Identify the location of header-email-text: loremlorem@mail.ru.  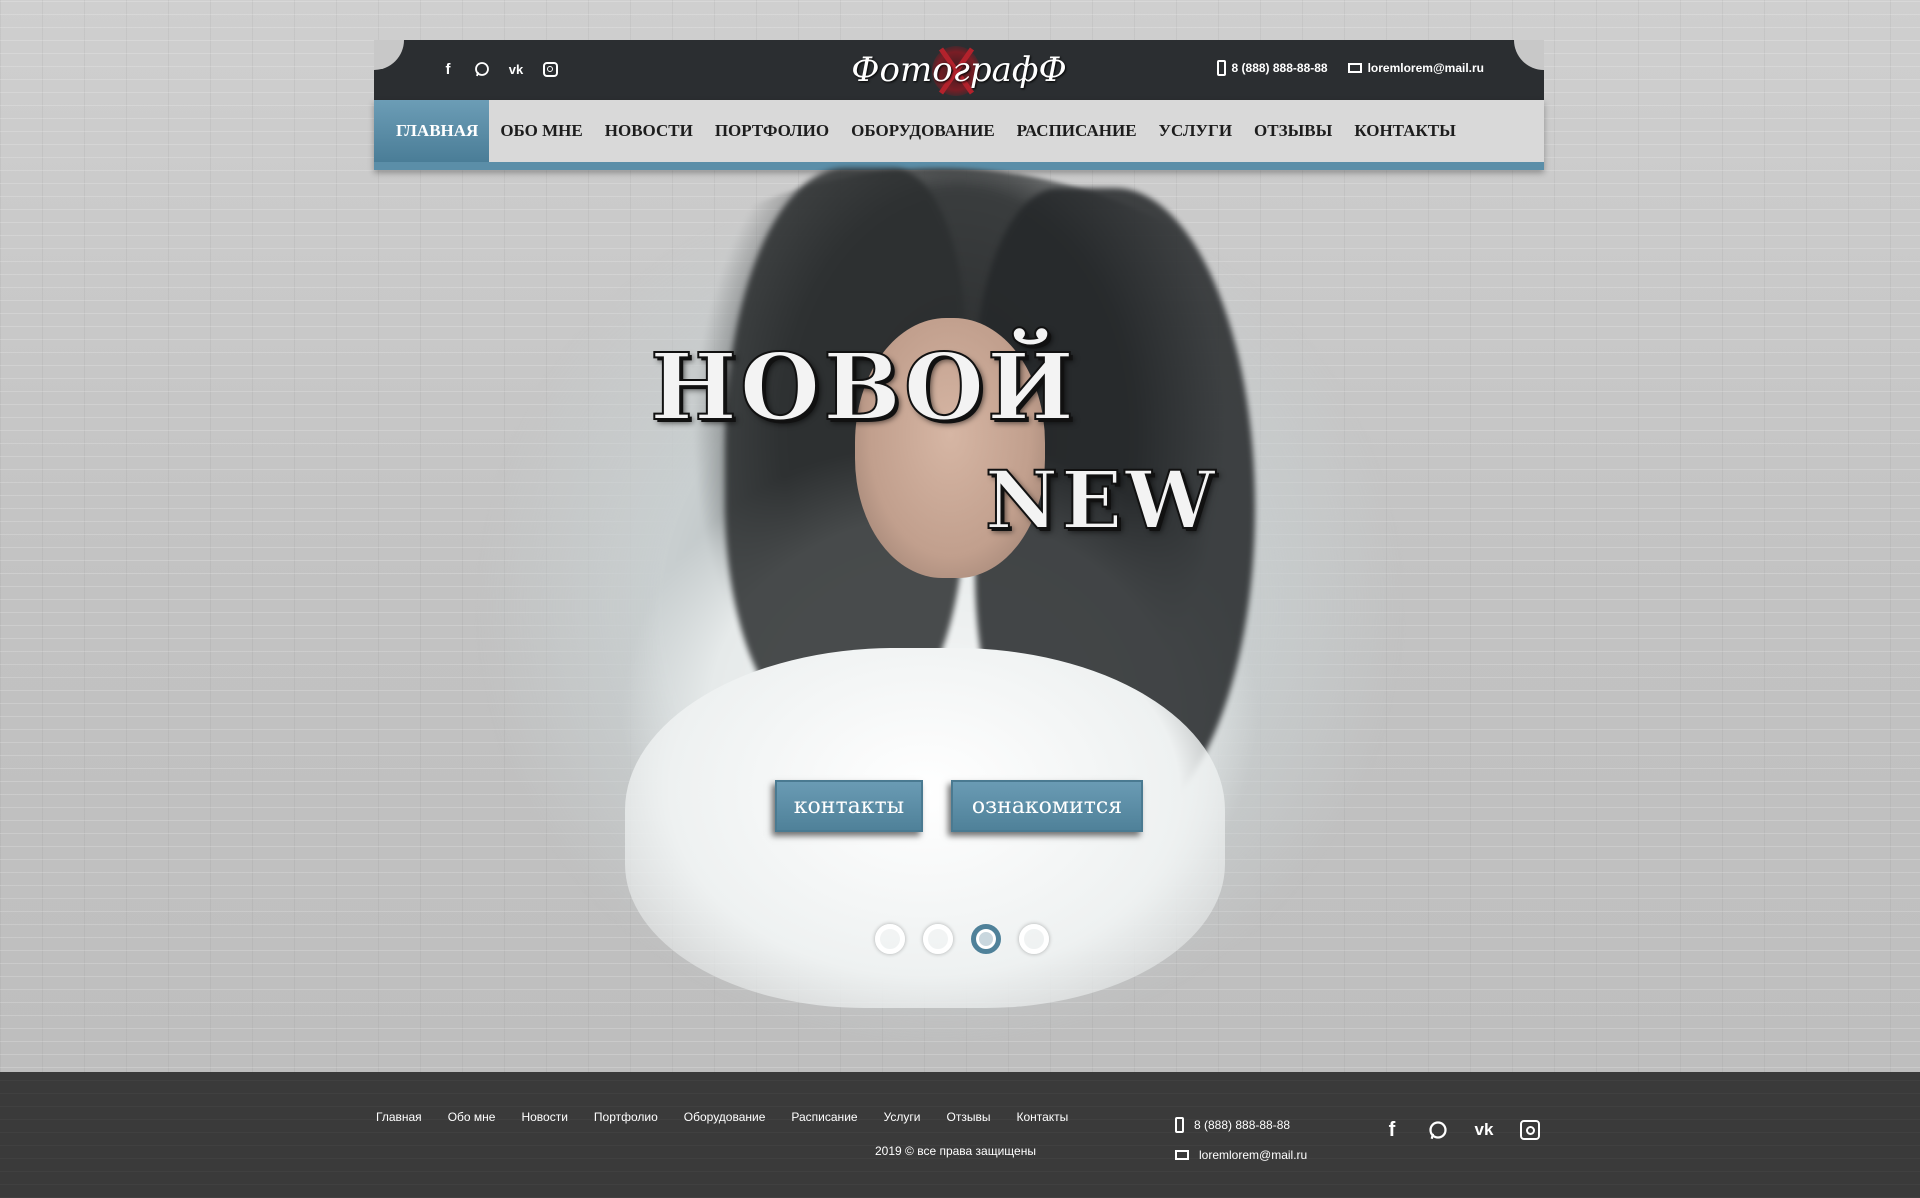
(1425, 68).